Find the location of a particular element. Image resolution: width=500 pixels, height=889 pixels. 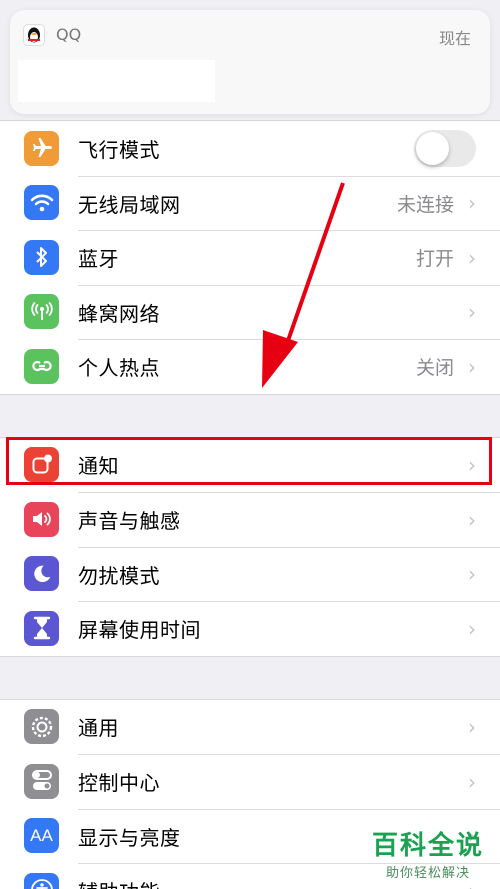

row-wifi: 无线局域网 未连接 › is located at coordinates (250, 203).